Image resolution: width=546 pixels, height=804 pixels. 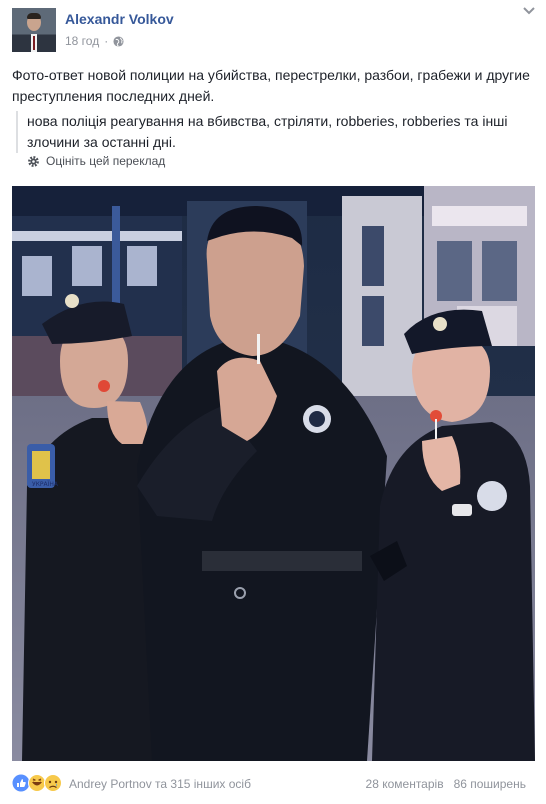 What do you see at coordinates (33, 161) in the screenshot?
I see `gear-icon` at bounding box center [33, 161].